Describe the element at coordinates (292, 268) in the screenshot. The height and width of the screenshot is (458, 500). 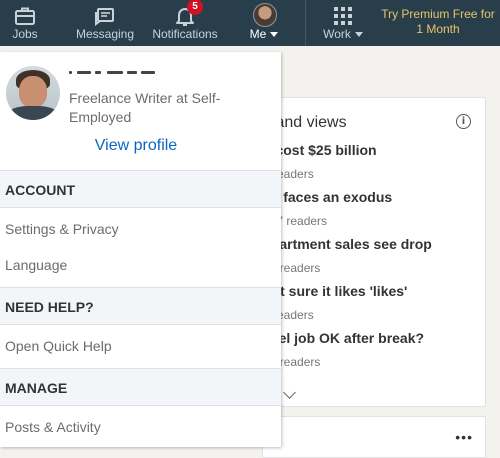
I see `news-readers: 92 readers` at that location.